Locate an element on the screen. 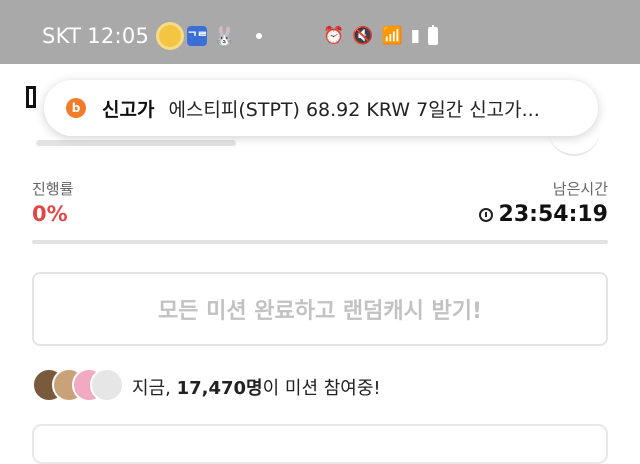 This screenshot has height=464, width=640. background-logo-fragment is located at coordinates (31, 97).